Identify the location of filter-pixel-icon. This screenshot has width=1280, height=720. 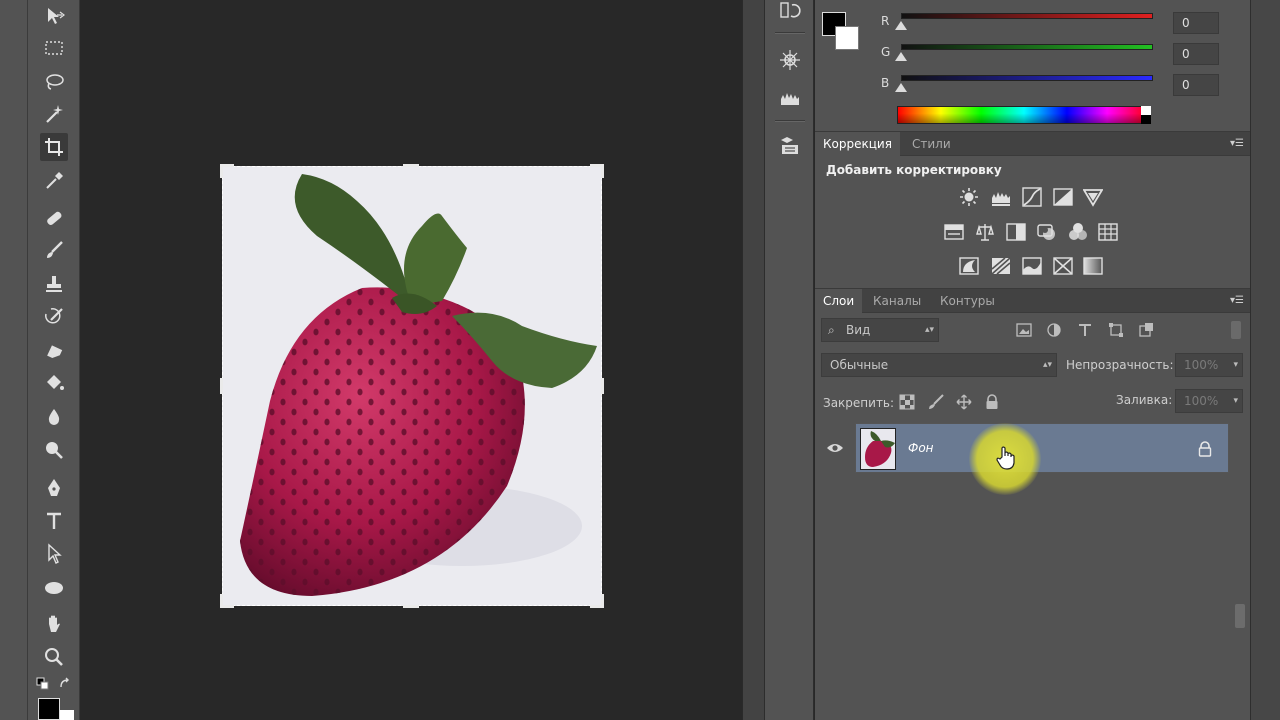
(1024, 330).